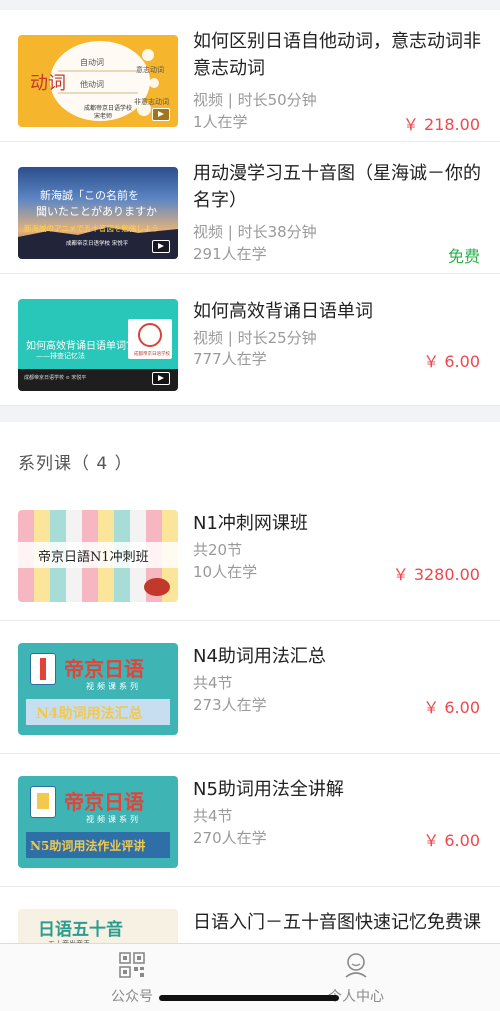 The width and height of the screenshot is (500, 1011). Describe the element at coordinates (337, 922) in the screenshot. I see `series-title: 日语入门－五十音图快速记忆免费课` at that location.